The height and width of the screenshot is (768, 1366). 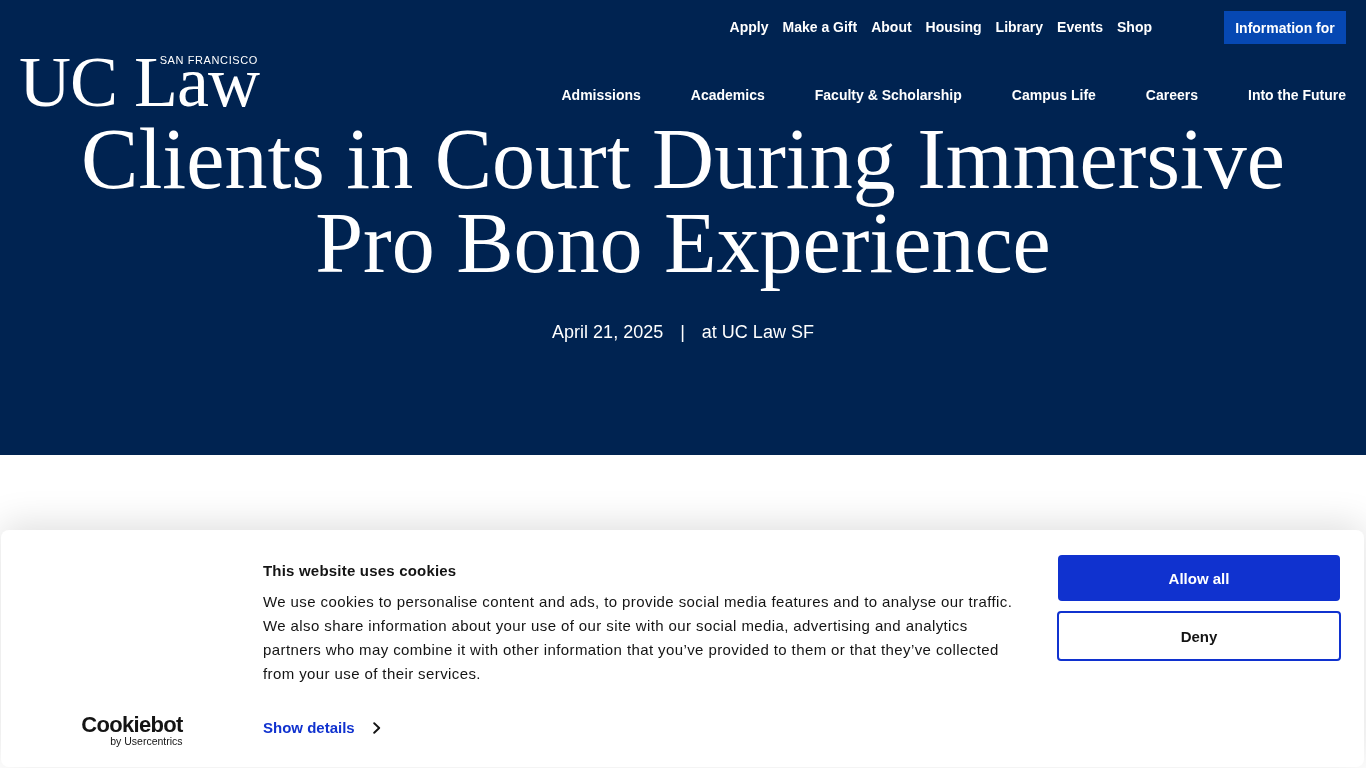 I want to click on nav-link: Make a Gift, so click(x=820, y=27).